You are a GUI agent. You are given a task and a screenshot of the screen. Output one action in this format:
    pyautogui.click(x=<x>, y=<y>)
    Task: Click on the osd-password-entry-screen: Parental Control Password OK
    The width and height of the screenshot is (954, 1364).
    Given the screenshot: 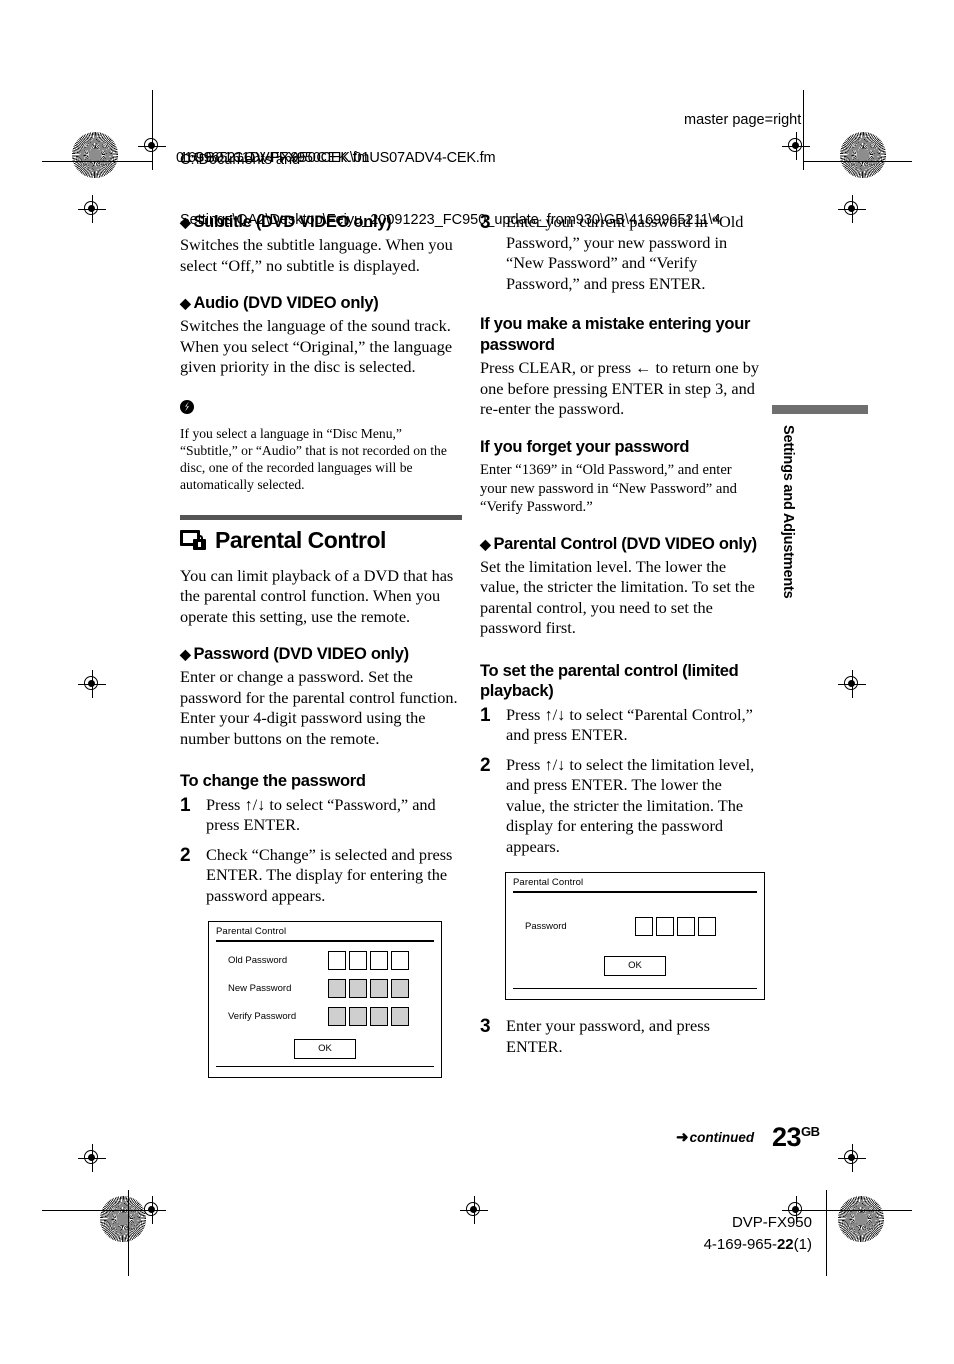 What is the action you would take?
    pyautogui.click(x=635, y=936)
    